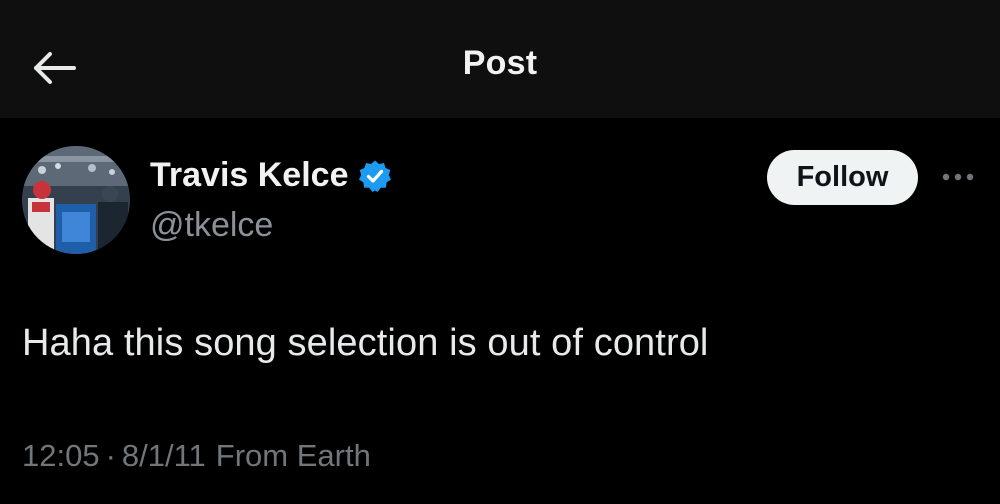 The image size is (1000, 504). What do you see at coordinates (61, 456) in the screenshot?
I see `post-time: 12:05` at bounding box center [61, 456].